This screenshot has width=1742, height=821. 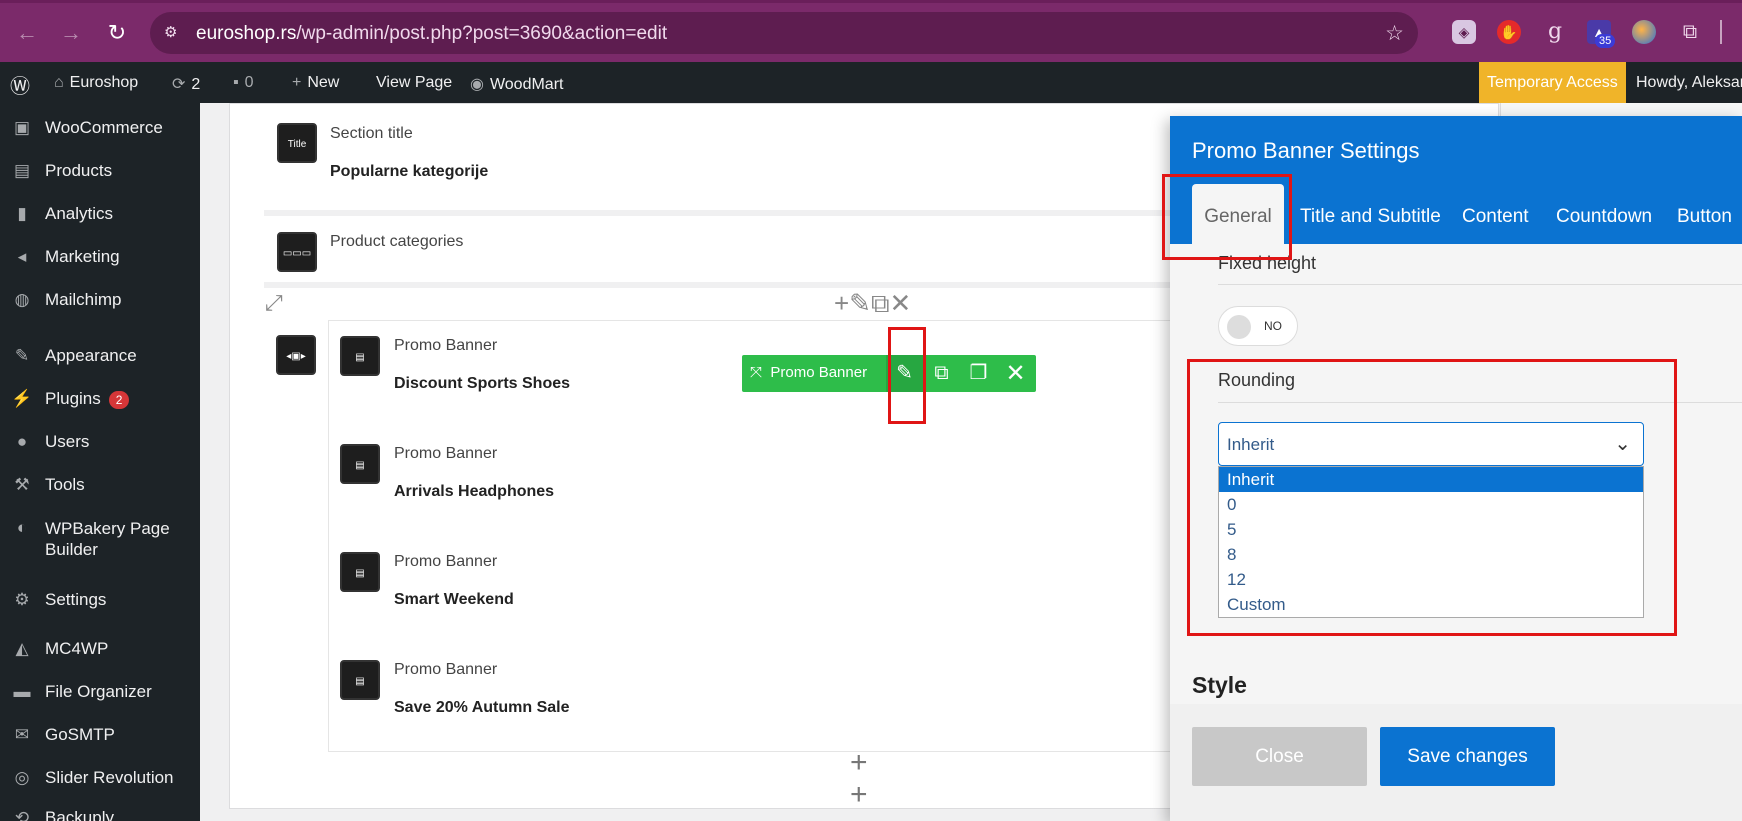 I want to click on tab-countdown: Countdown, so click(x=1604, y=217).